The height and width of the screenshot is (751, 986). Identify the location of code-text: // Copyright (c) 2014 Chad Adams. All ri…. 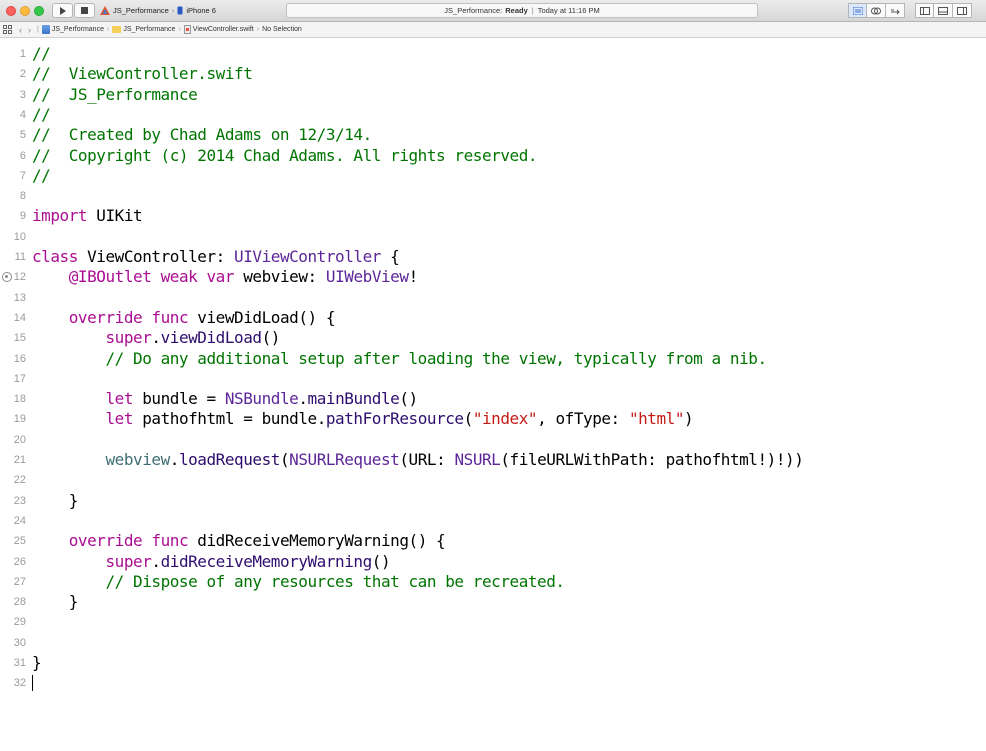
(285, 156).